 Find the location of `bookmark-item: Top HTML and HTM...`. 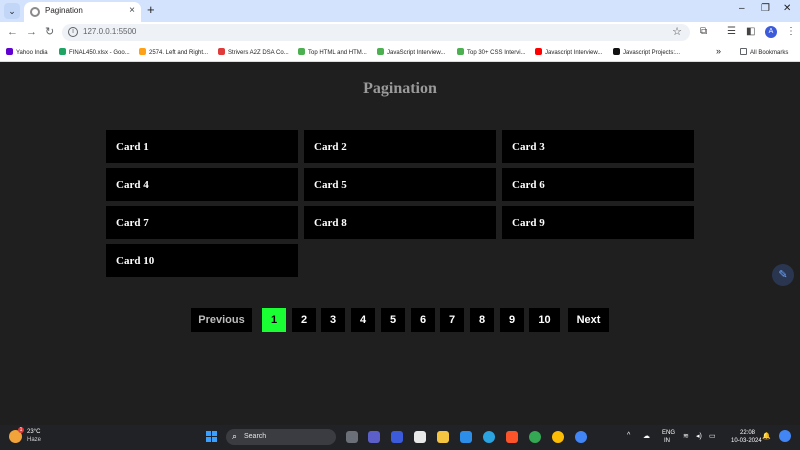

bookmark-item: Top HTML and HTM... is located at coordinates (332, 52).